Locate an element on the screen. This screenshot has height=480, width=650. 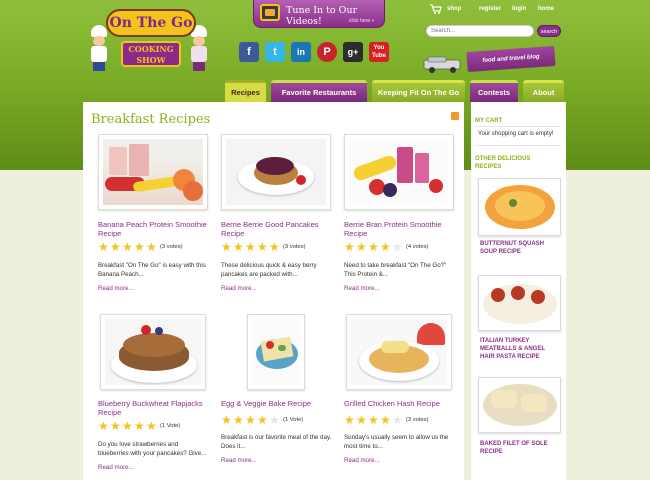
site-logo: On The Go COOKING SHOW is located at coordinates (150, 43).